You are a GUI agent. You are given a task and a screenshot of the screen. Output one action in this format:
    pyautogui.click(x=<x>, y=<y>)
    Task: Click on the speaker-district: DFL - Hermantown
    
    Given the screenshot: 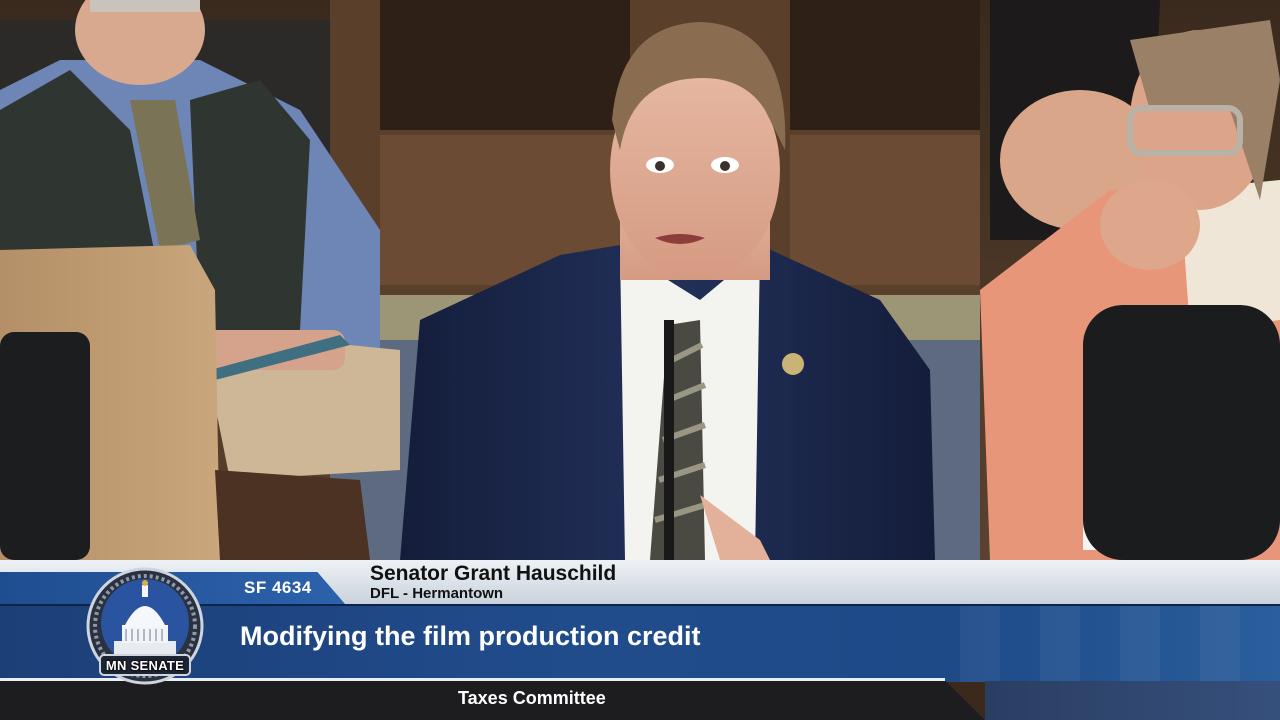 What is the action you would take?
    pyautogui.click(x=437, y=593)
    